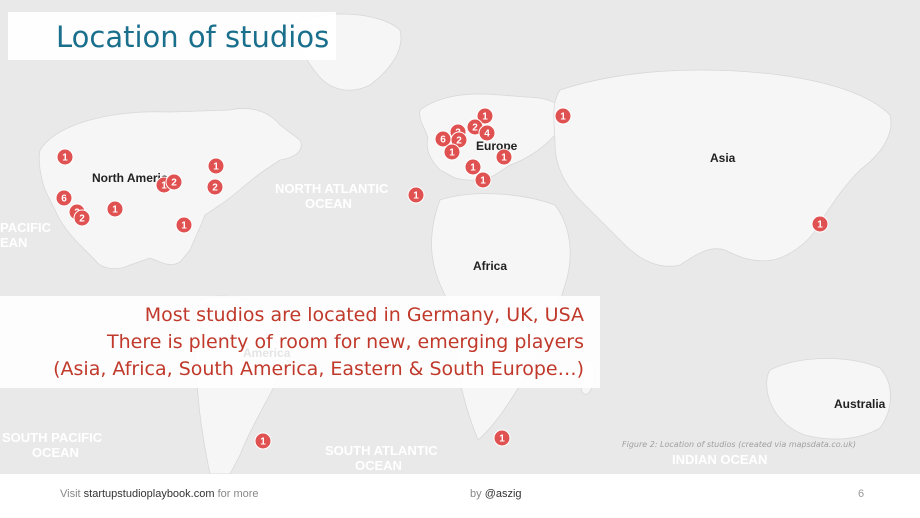 The width and height of the screenshot is (920, 518). I want to click on studio-marker-na-sf: 6, so click(64, 198).